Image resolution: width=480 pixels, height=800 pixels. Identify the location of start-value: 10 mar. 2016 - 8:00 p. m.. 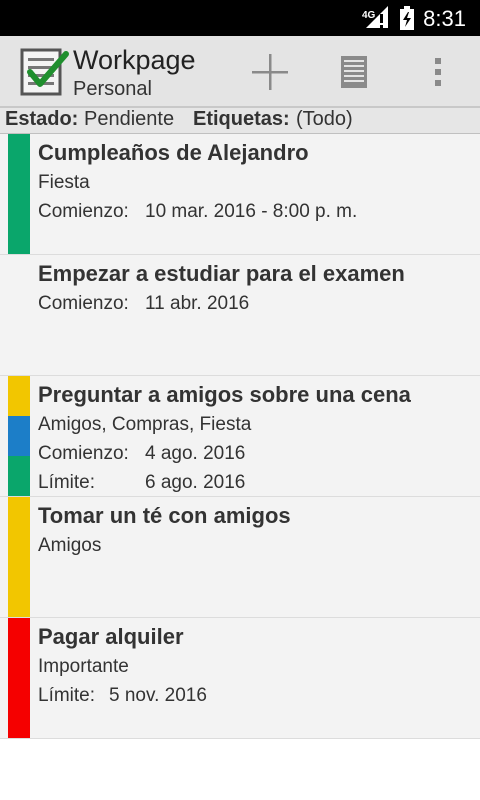
(251, 211).